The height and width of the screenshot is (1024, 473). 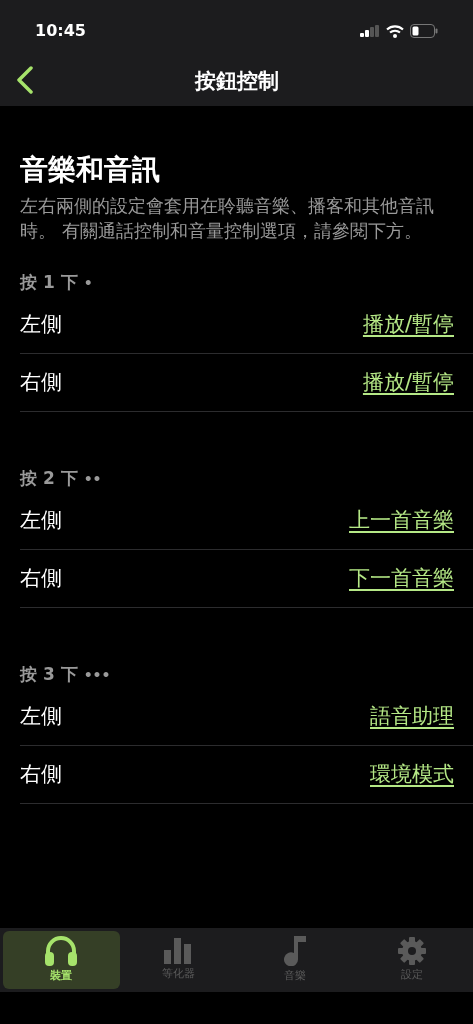 I want to click on status-time: 10:45, so click(x=60, y=31).